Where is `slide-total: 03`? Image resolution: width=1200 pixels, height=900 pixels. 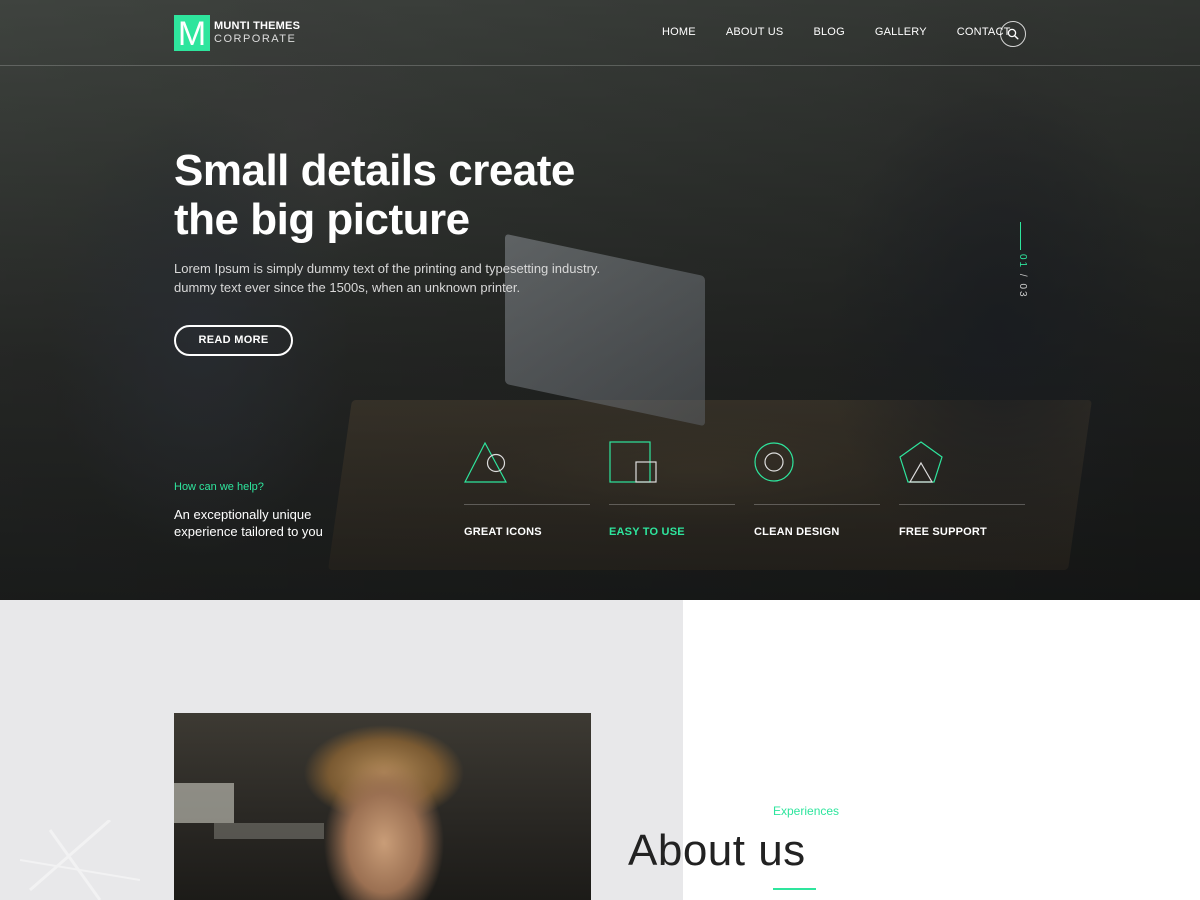
slide-total: 03 is located at coordinates (1022, 291).